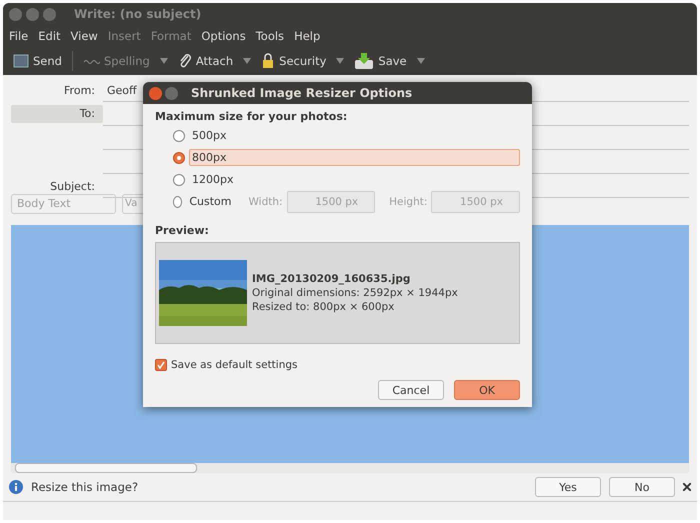 This screenshot has height=523, width=700. What do you see at coordinates (18, 36) in the screenshot?
I see `menu-item: File` at bounding box center [18, 36].